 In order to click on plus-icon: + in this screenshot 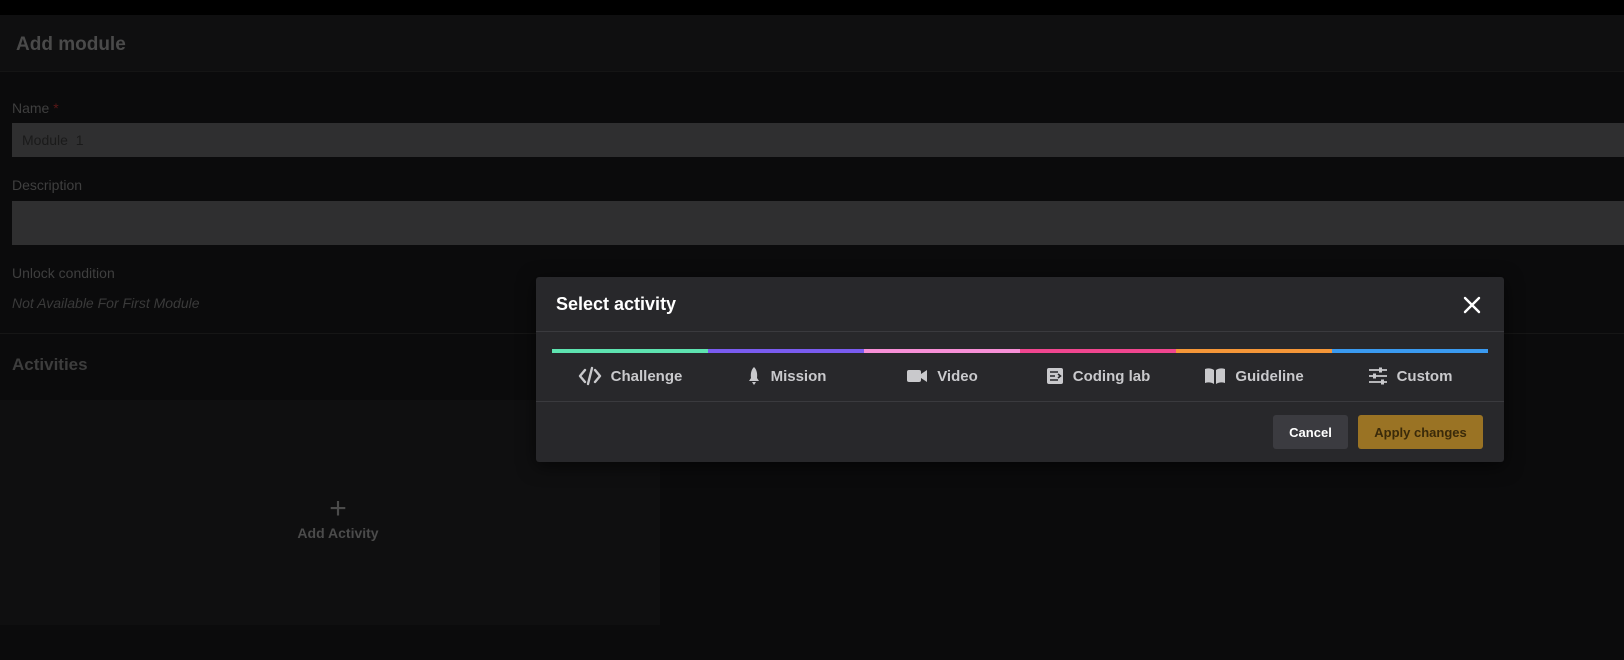, I will do `click(338, 508)`.